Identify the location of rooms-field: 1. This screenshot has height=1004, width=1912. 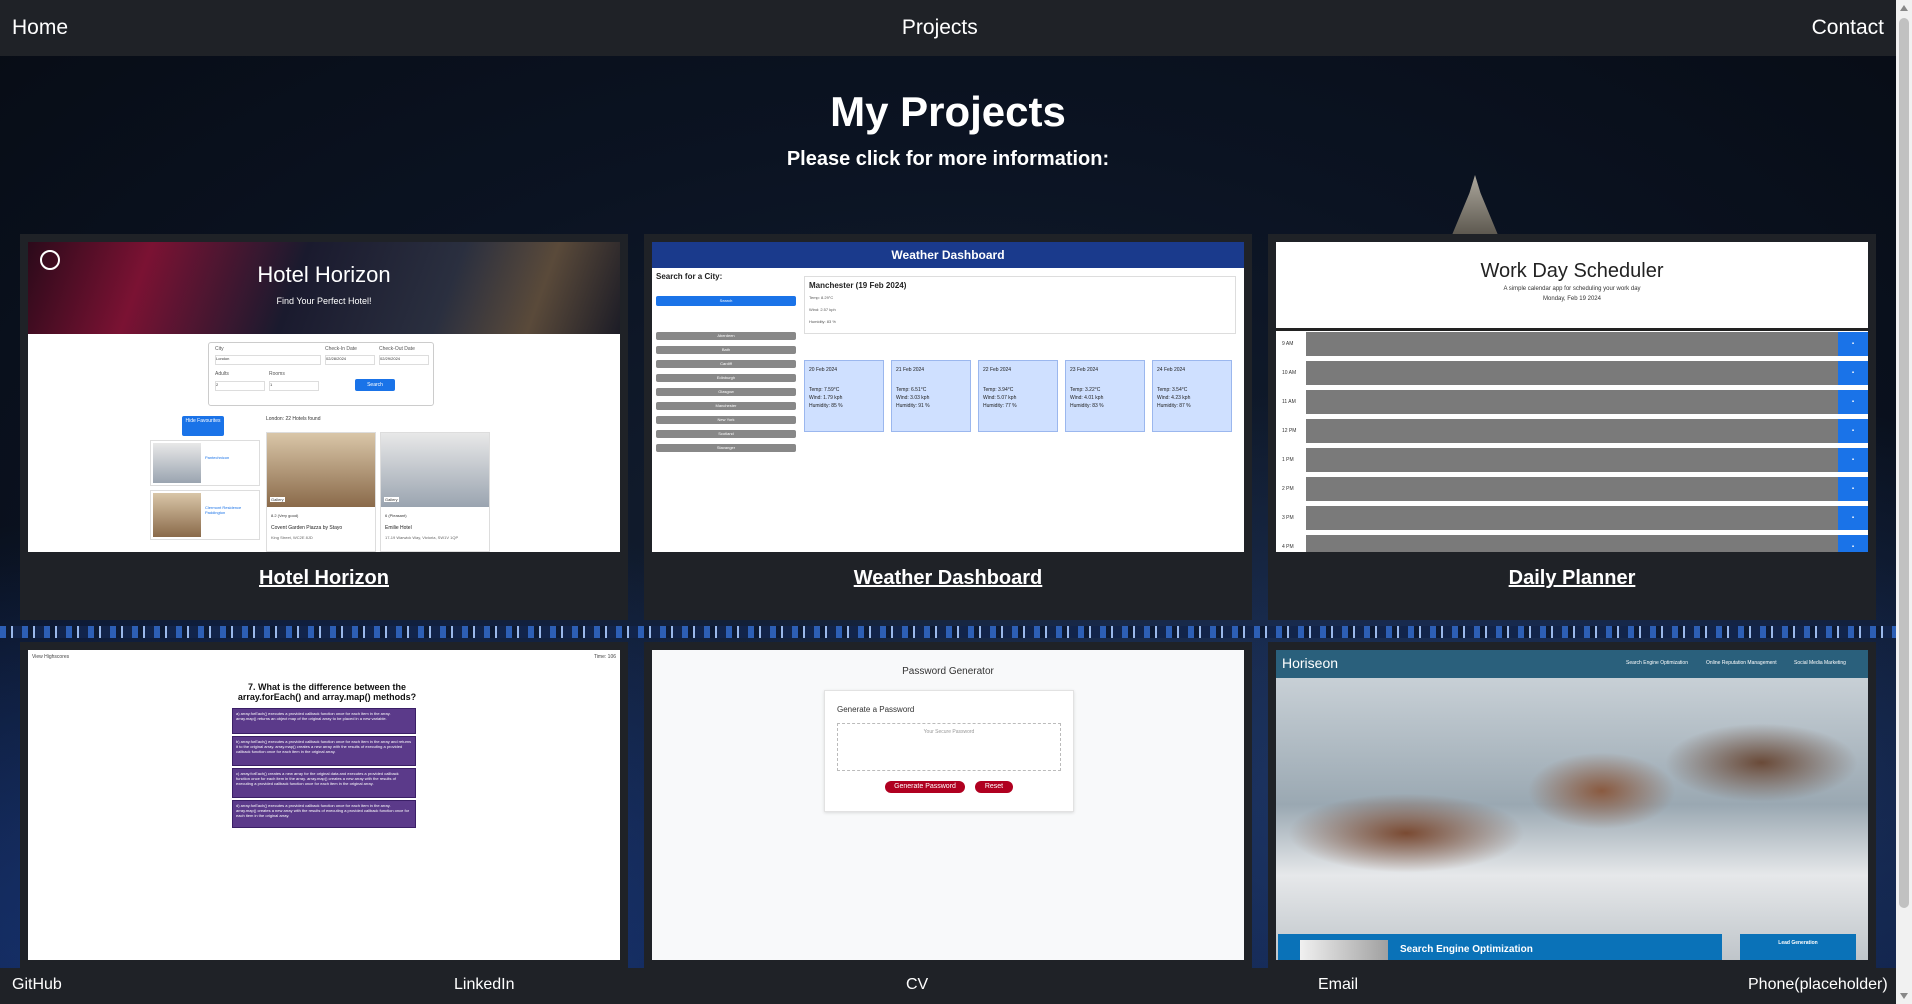
(294, 386).